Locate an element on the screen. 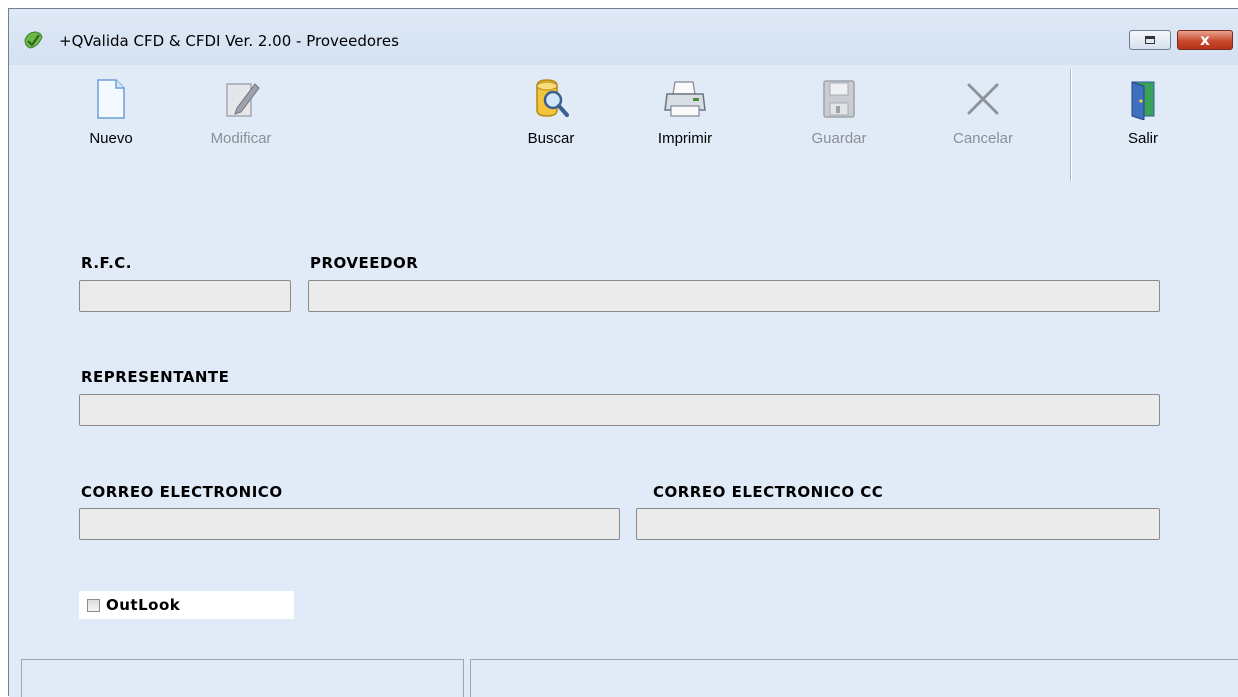  correo-cc-label: CORREO ELECTRONICO CC is located at coordinates (768, 492).